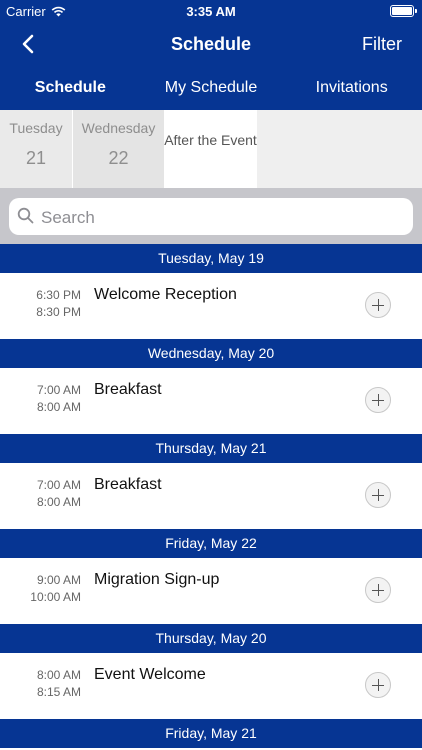  I want to click on section-header: Wednesday, May 20, so click(211, 353).